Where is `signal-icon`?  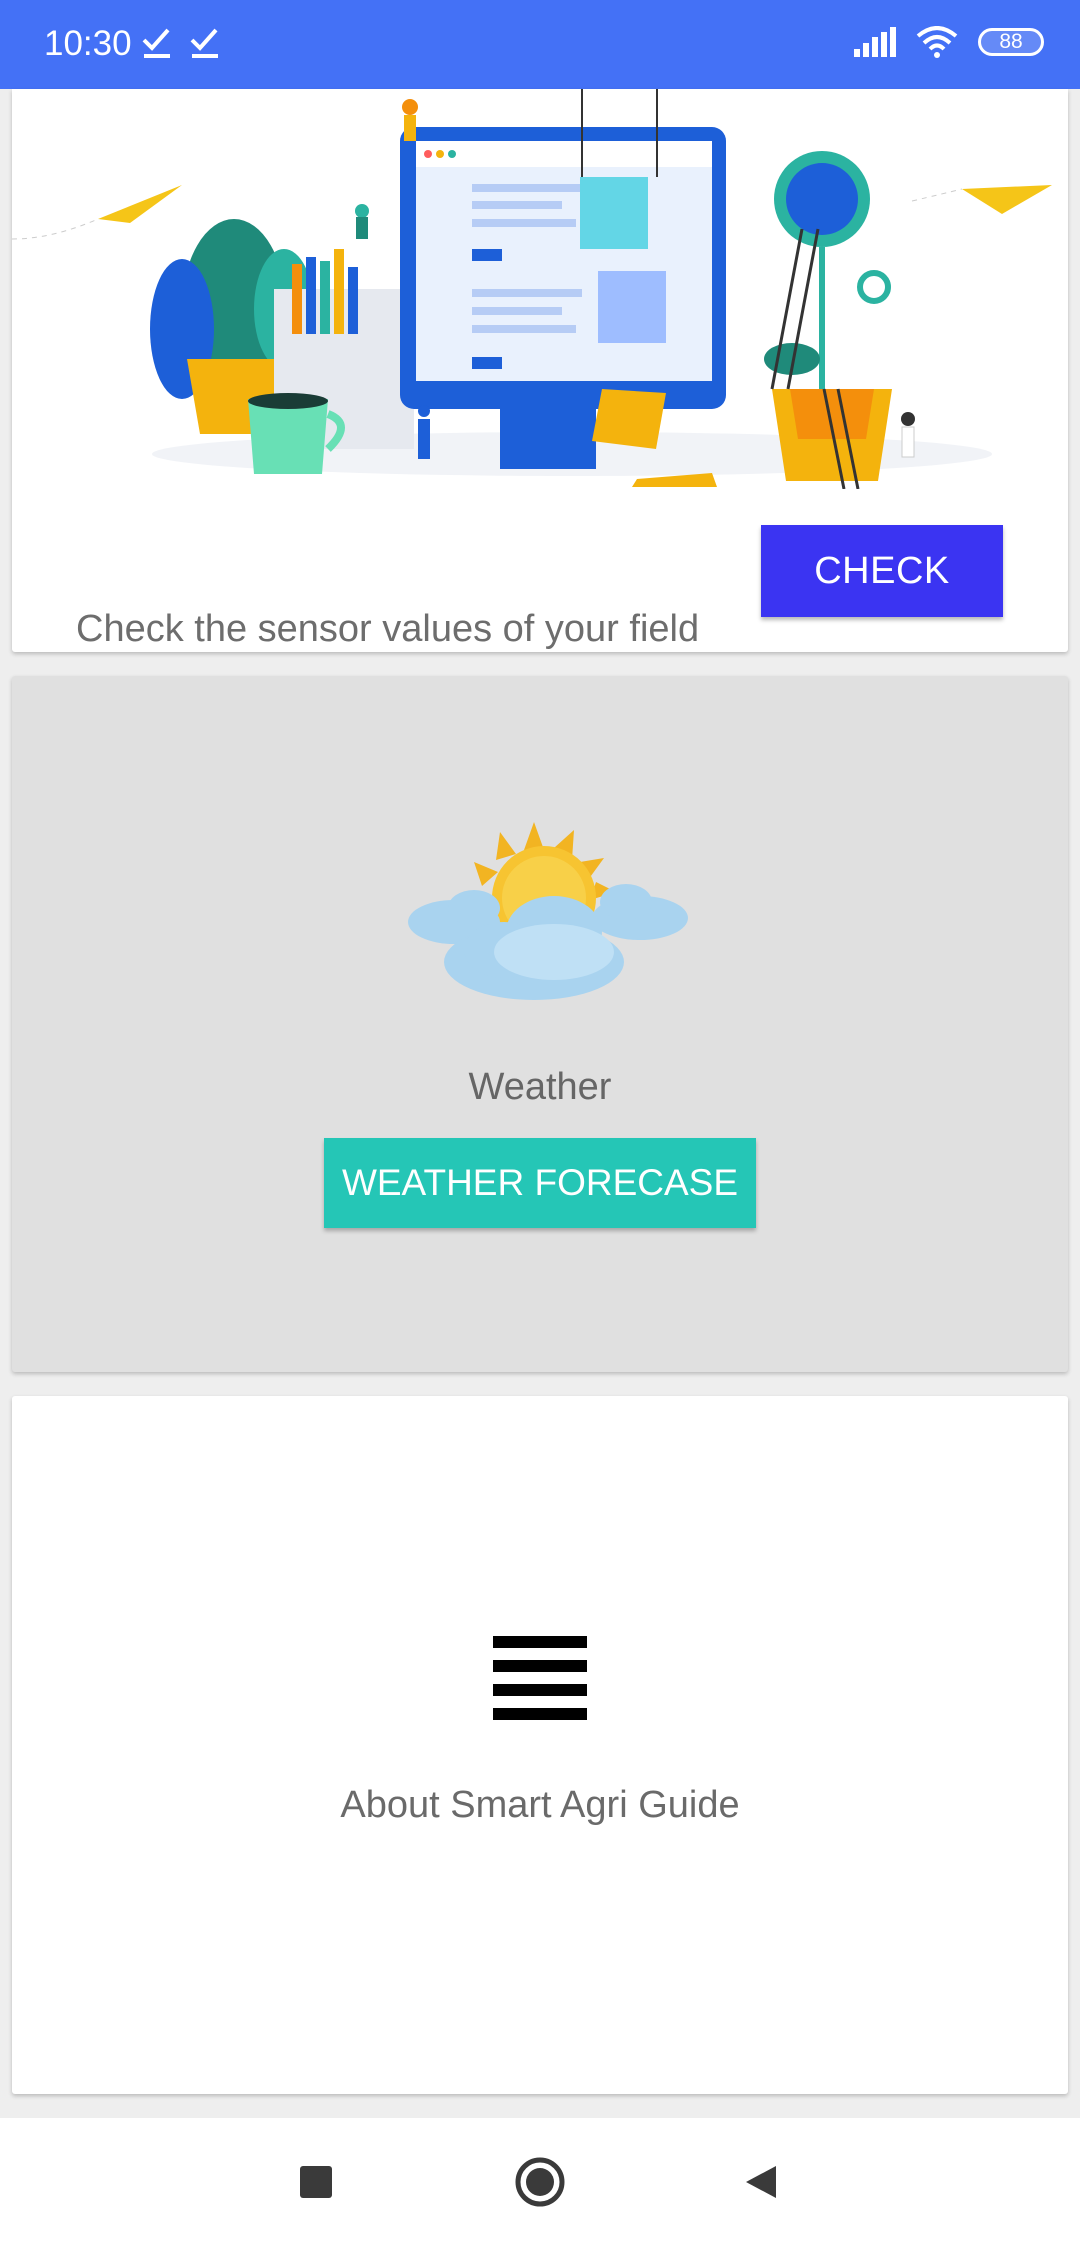 signal-icon is located at coordinates (875, 42).